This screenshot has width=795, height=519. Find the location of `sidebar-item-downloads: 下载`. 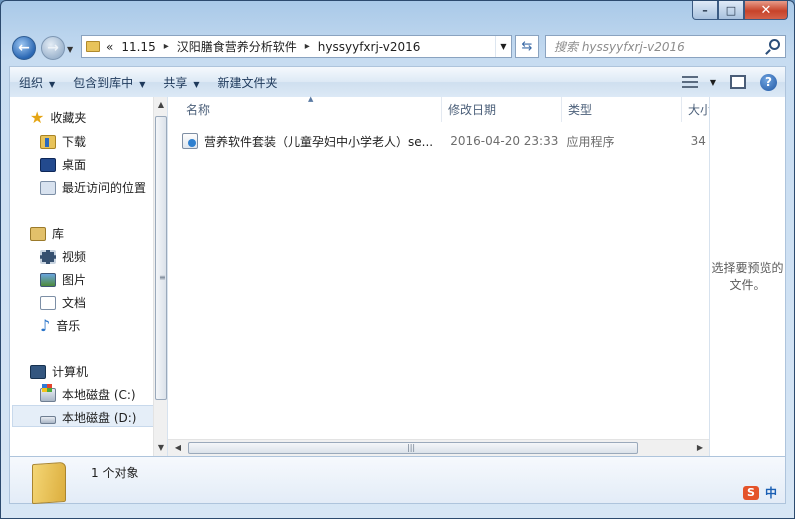

sidebar-item-downloads: 下载 is located at coordinates (63, 141).